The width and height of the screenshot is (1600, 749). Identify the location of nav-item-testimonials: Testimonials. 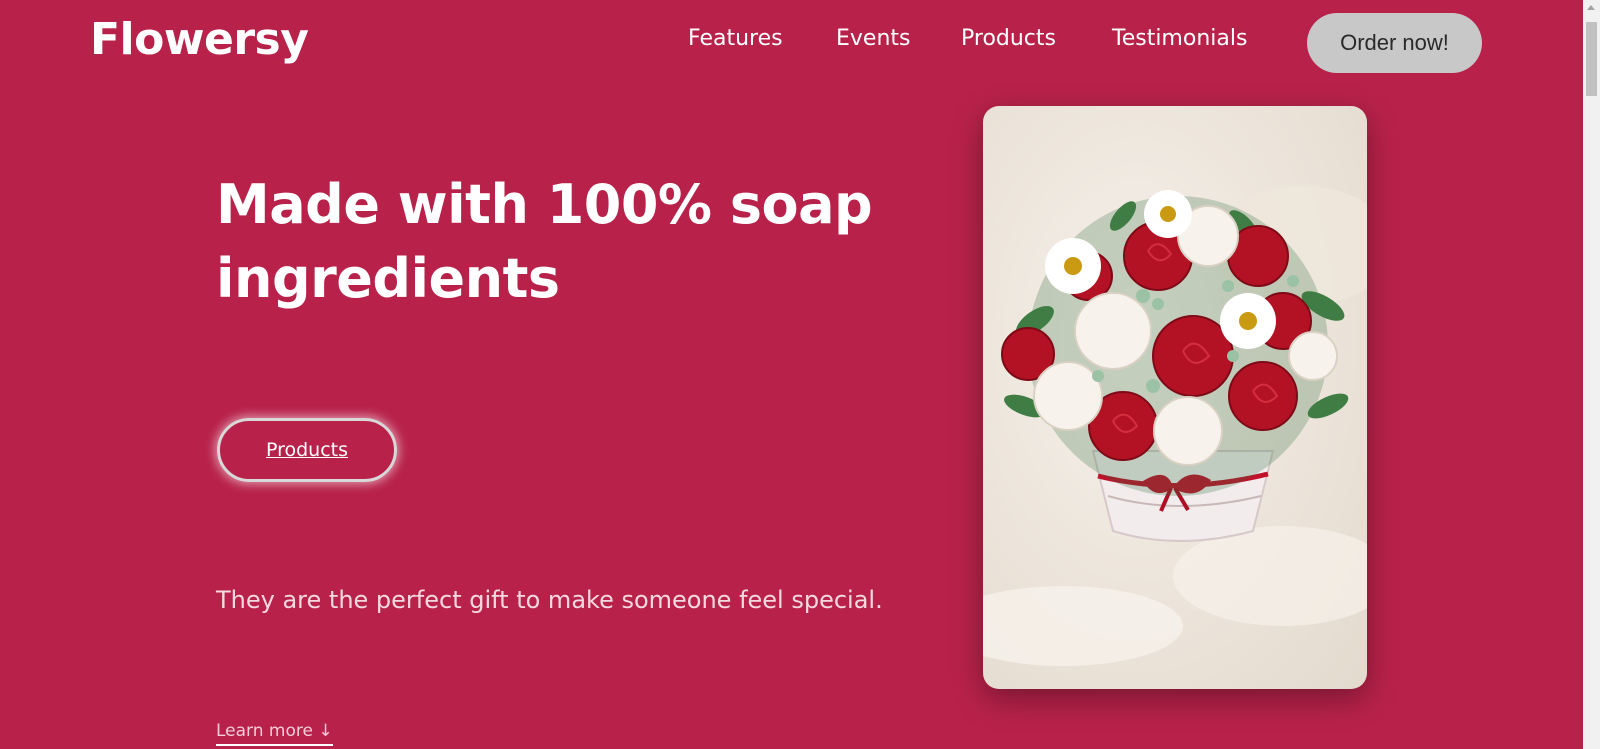
(1179, 38).